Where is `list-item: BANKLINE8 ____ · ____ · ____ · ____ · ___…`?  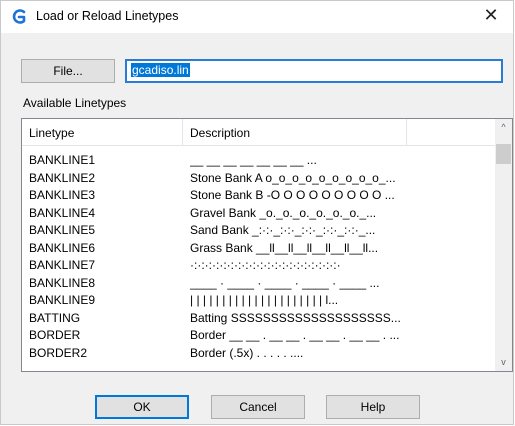
list-item: BANKLINE8 ____ · ____ · ____ · ____ · ___… is located at coordinates (259, 283).